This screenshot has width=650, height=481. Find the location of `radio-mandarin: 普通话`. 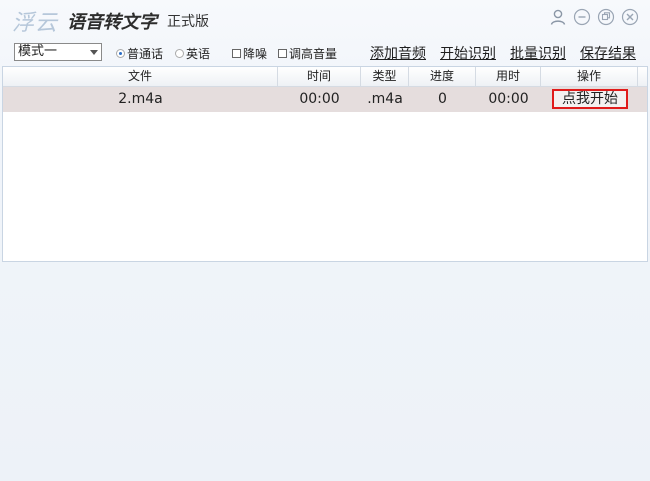

radio-mandarin: 普通话 is located at coordinates (139, 53).